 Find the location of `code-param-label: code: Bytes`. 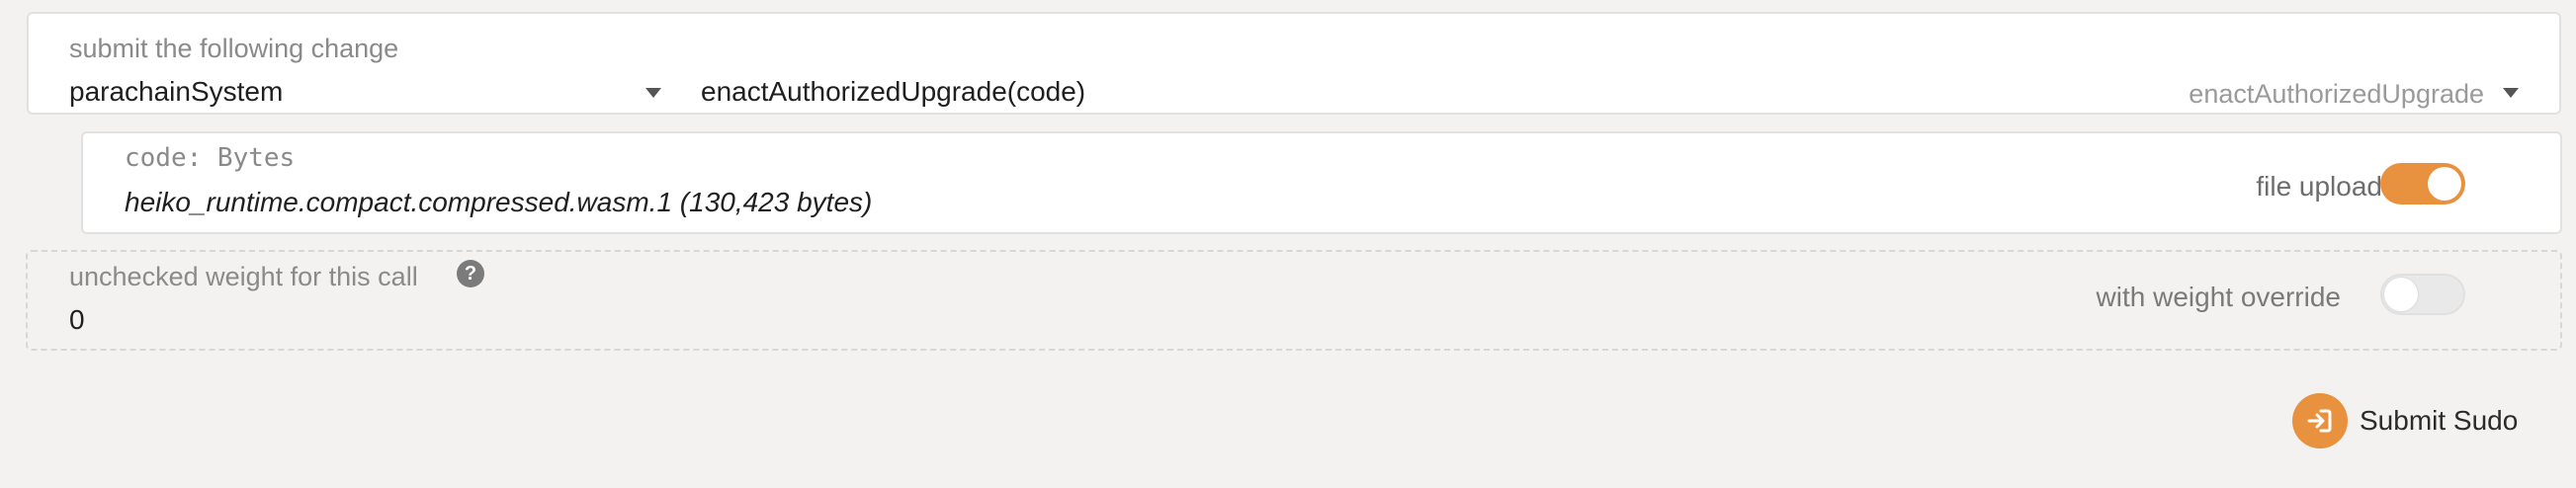

code-param-label: code: Bytes is located at coordinates (210, 158).